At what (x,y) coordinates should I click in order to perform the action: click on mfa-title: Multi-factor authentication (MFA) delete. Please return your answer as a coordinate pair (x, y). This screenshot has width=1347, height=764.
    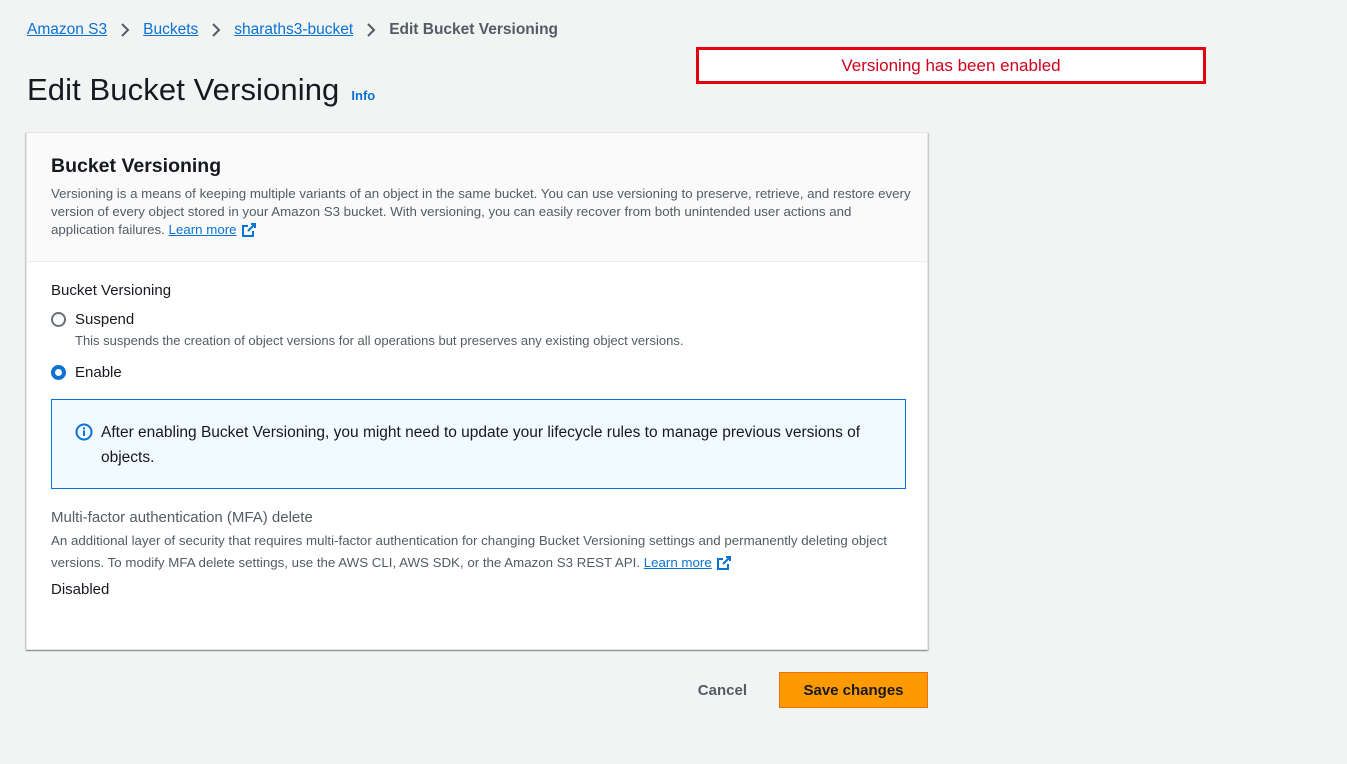
    Looking at the image, I should click on (182, 517).